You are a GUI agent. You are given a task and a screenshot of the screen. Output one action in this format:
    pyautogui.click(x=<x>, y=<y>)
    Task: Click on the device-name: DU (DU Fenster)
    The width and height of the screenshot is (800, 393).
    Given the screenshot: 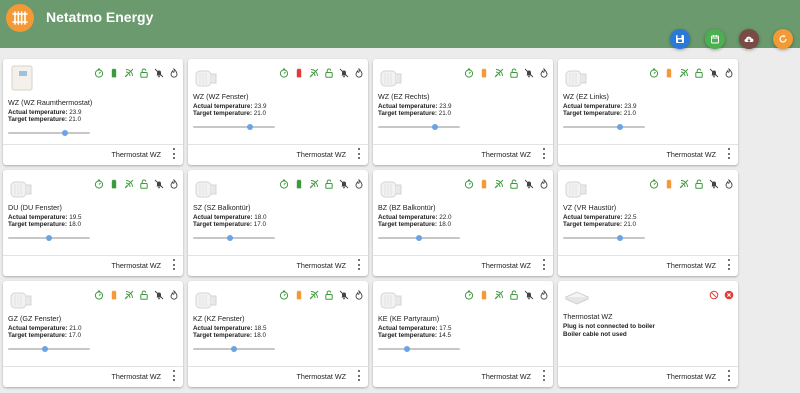 What is the action you would take?
    pyautogui.click(x=35, y=207)
    